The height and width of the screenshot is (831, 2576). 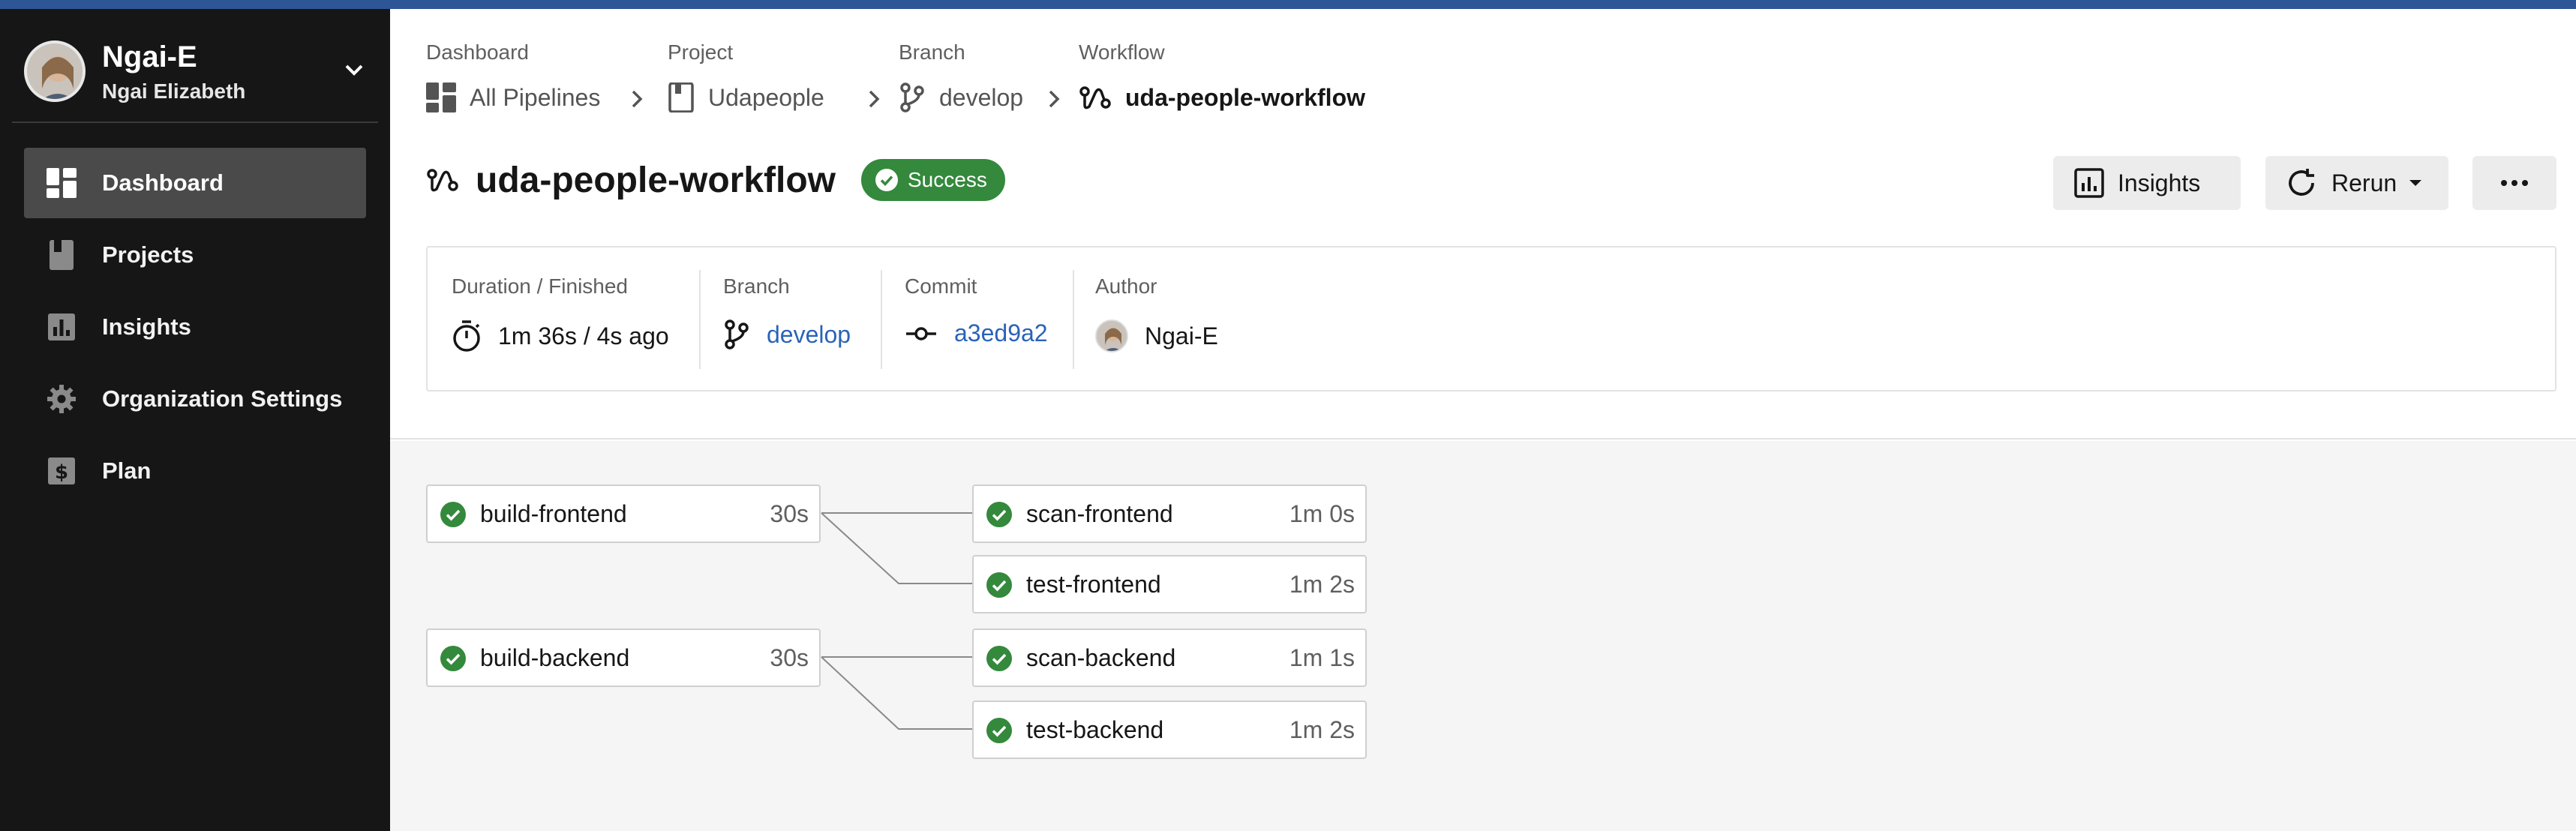 What do you see at coordinates (1001, 333) in the screenshot?
I see `commit-value: a3ed9a2` at bounding box center [1001, 333].